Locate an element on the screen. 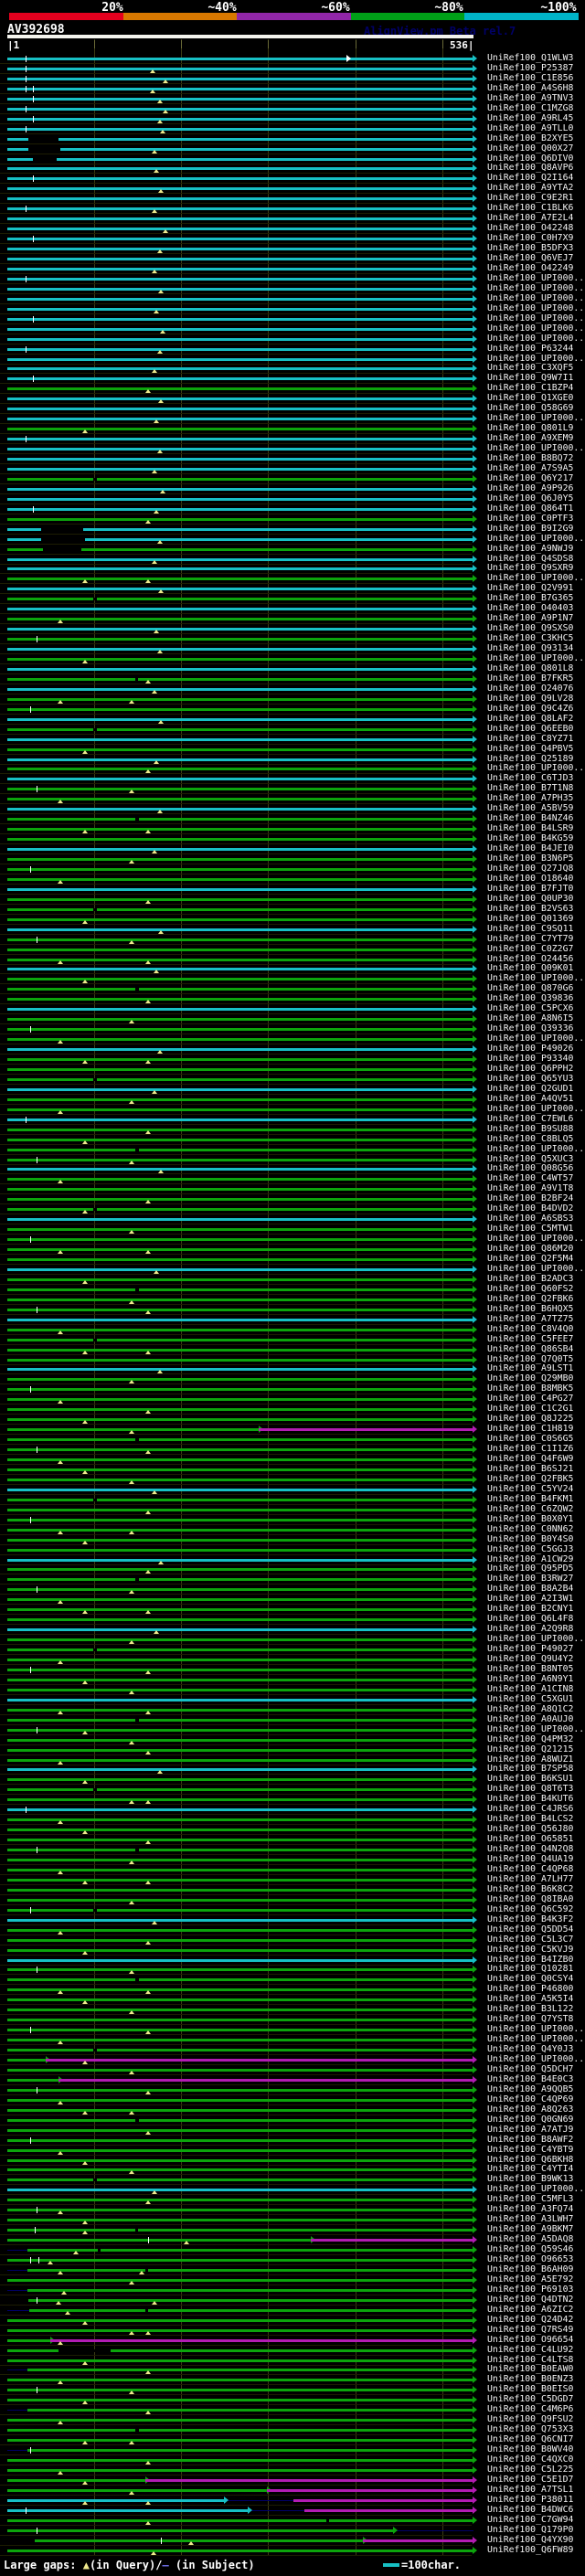  row-label: UniRef100_P49027 is located at coordinates (530, 1649).